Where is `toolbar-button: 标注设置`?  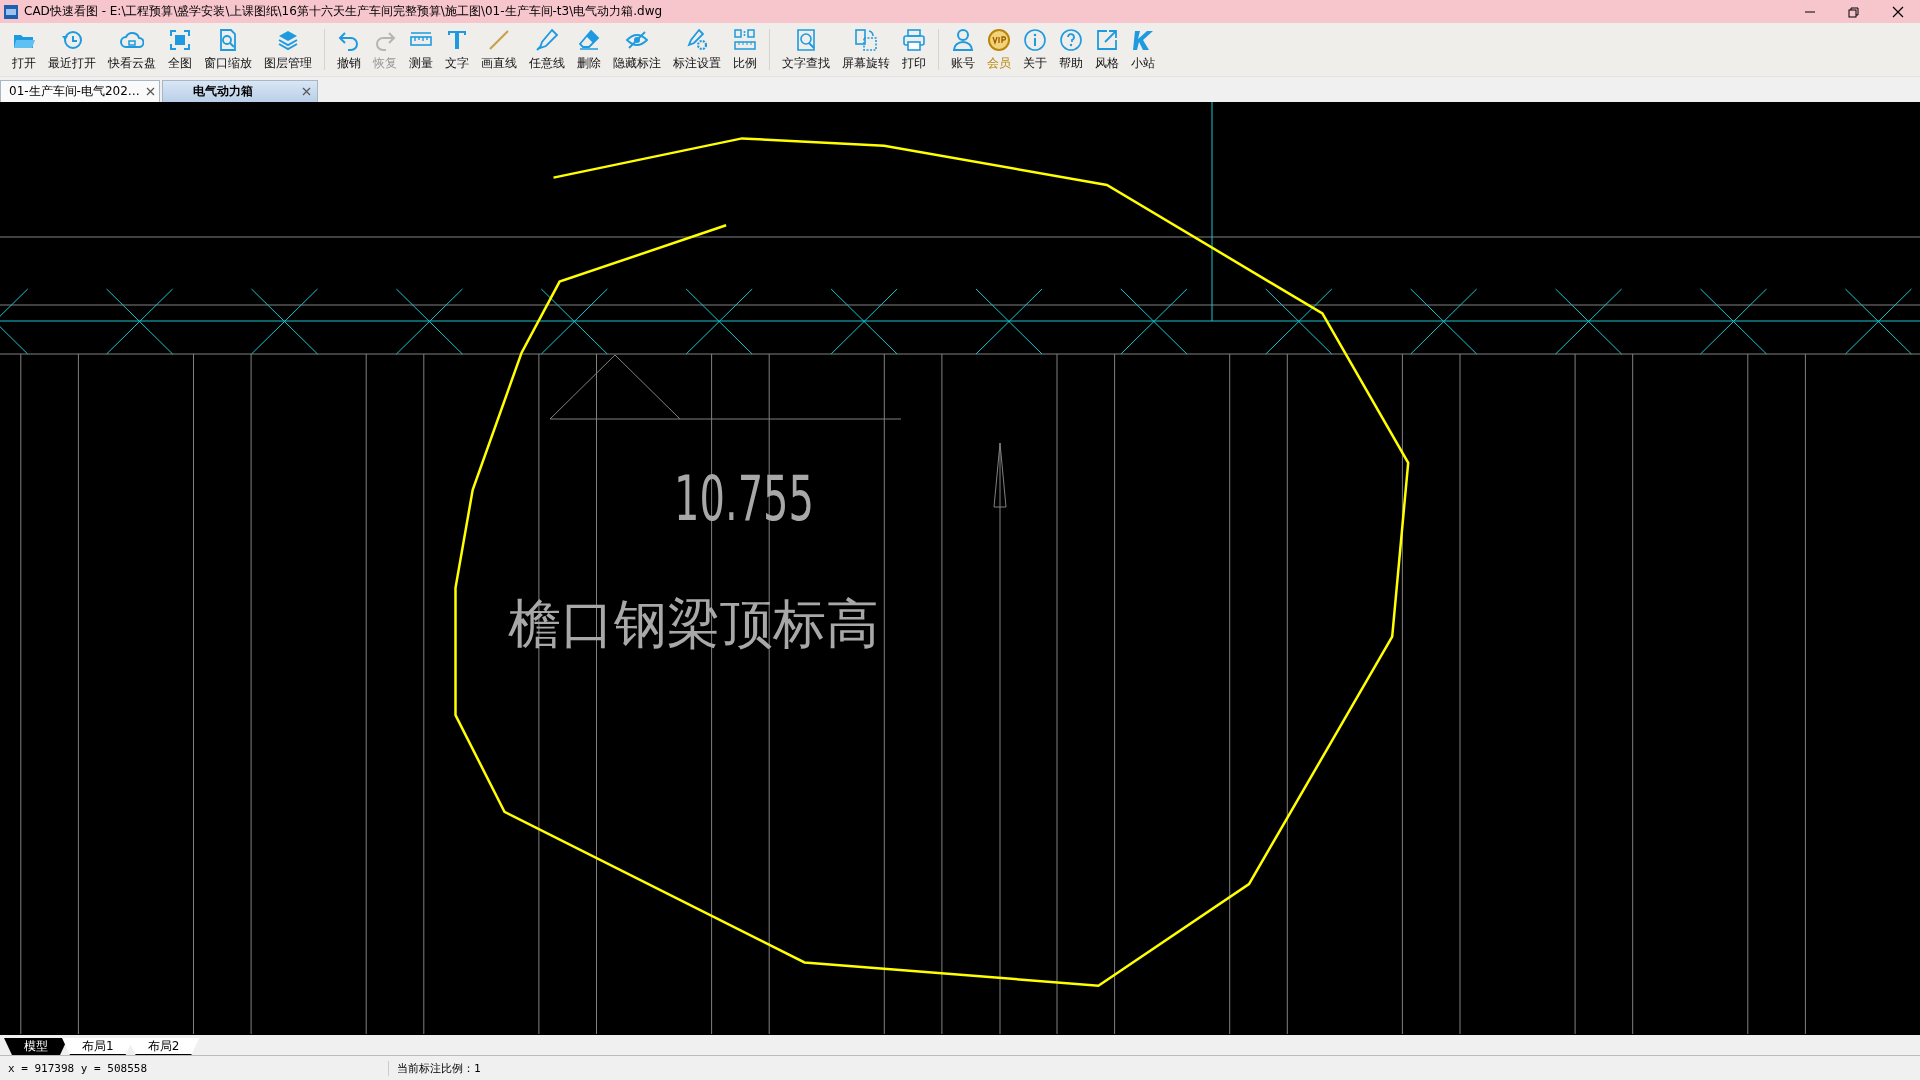 toolbar-button: 标注设置 is located at coordinates (697, 49).